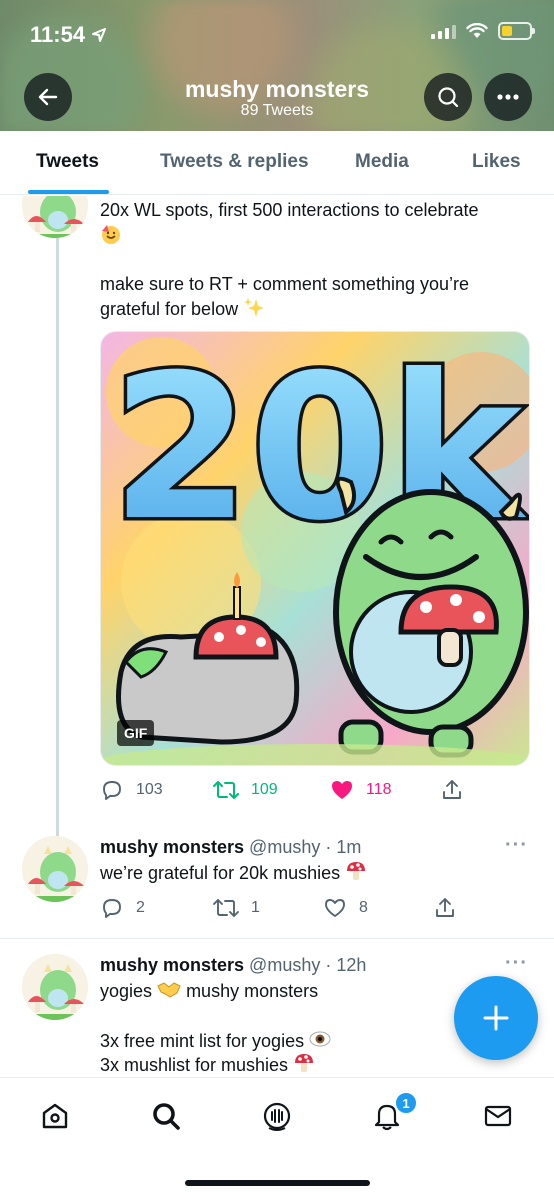 Image resolution: width=554 pixels, height=1200 pixels. I want to click on tweet-text-line-3: grateful for below, so click(169, 309).